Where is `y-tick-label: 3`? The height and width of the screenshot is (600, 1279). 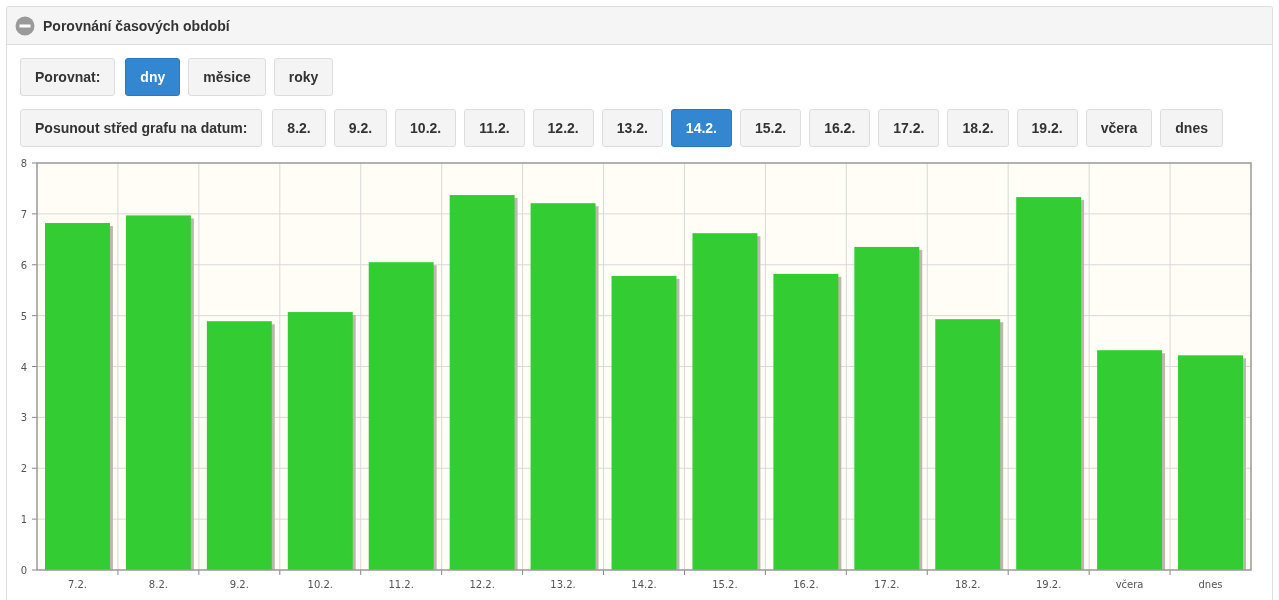
y-tick-label: 3 is located at coordinates (23, 418).